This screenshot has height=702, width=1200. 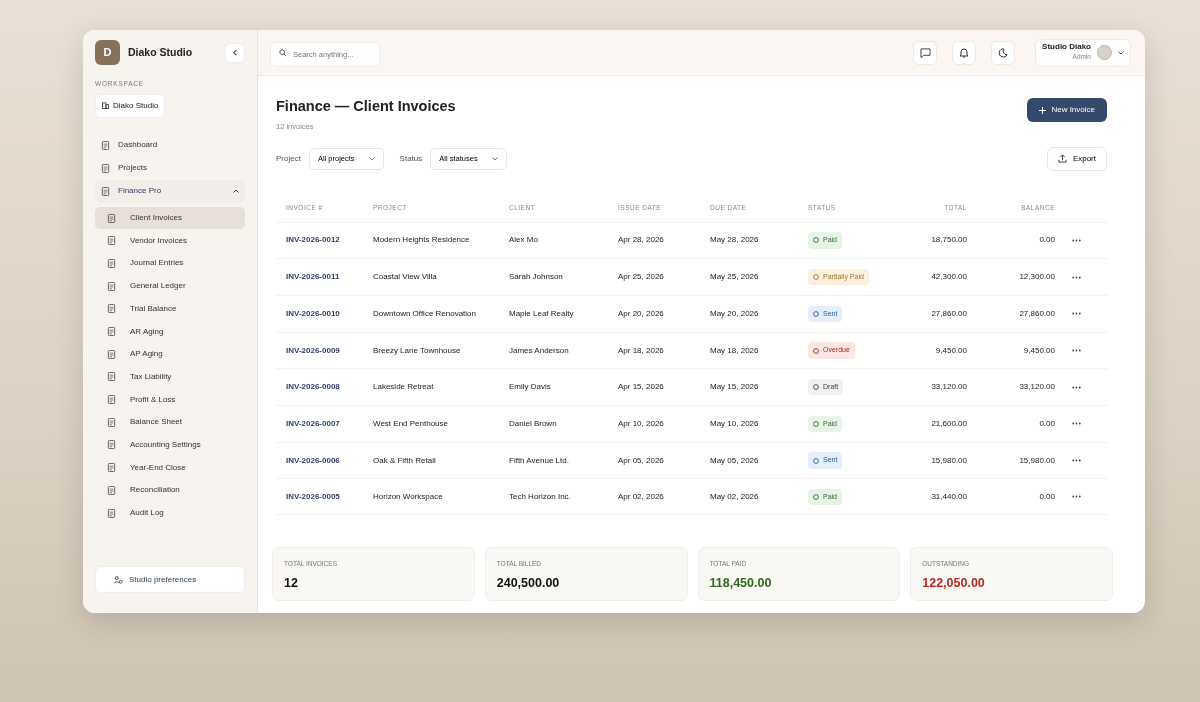 What do you see at coordinates (130, 105) in the screenshot?
I see `workspace-selector: Diako Studio` at bounding box center [130, 105].